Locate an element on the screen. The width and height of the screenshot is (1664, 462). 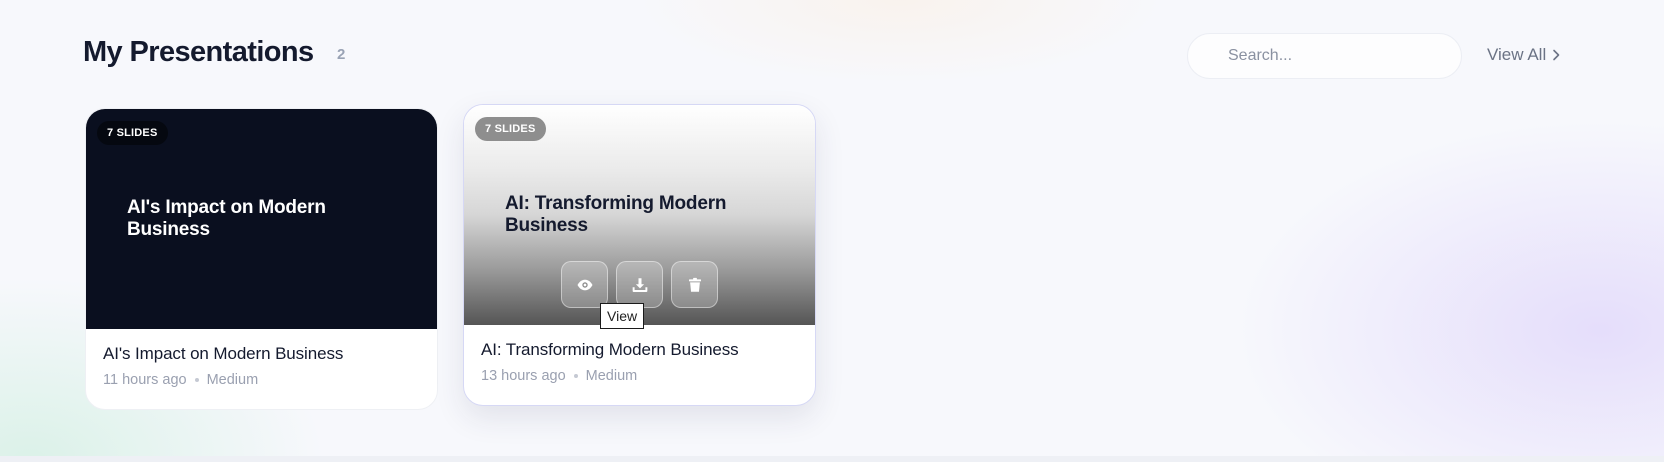
view-button is located at coordinates (584, 284).